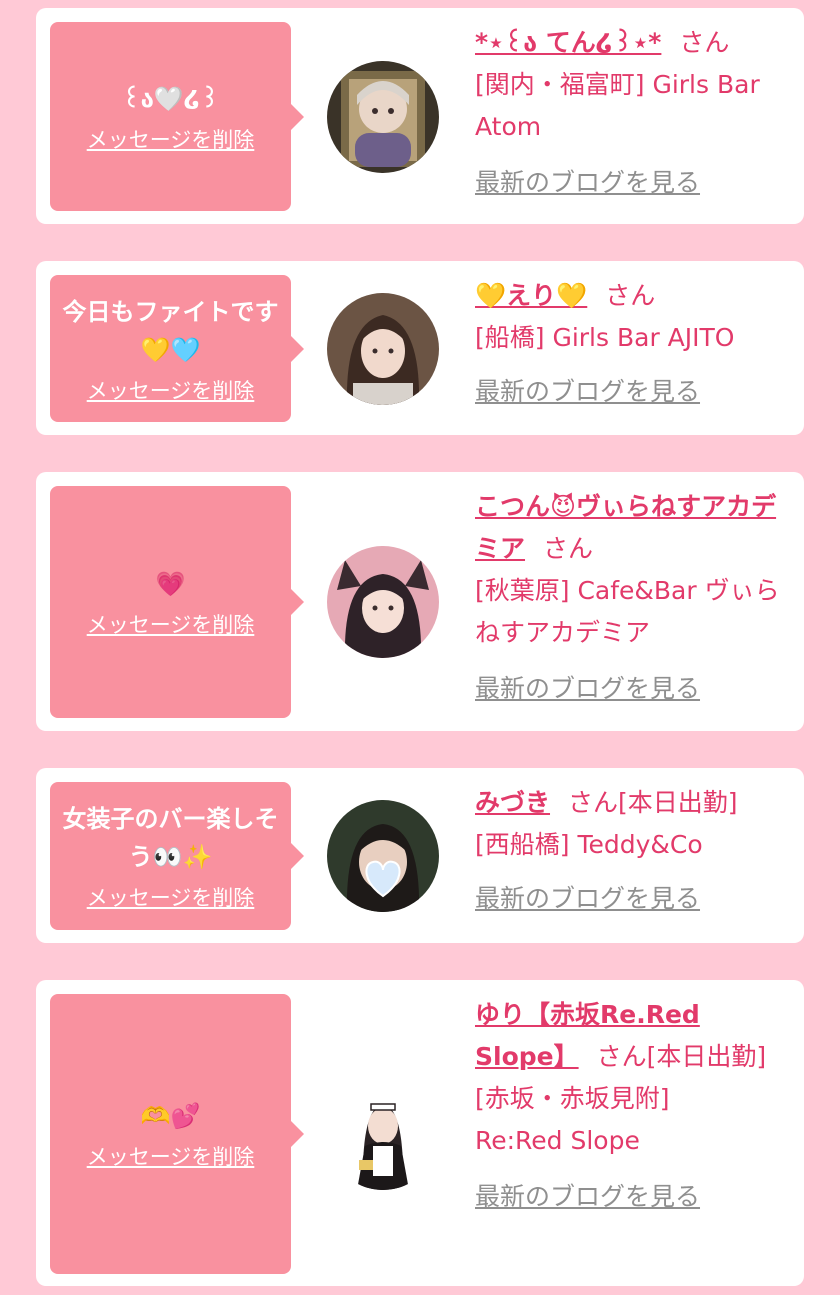  Describe the element at coordinates (531, 295) in the screenshot. I see `cast-name-link: 💛えり💛` at that location.